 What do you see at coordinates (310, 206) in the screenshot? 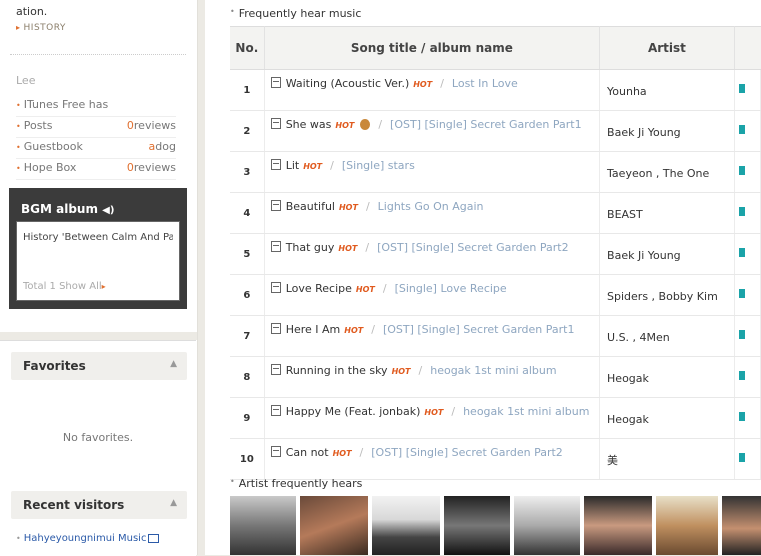
I see `song-title-link: Beautiful` at bounding box center [310, 206].